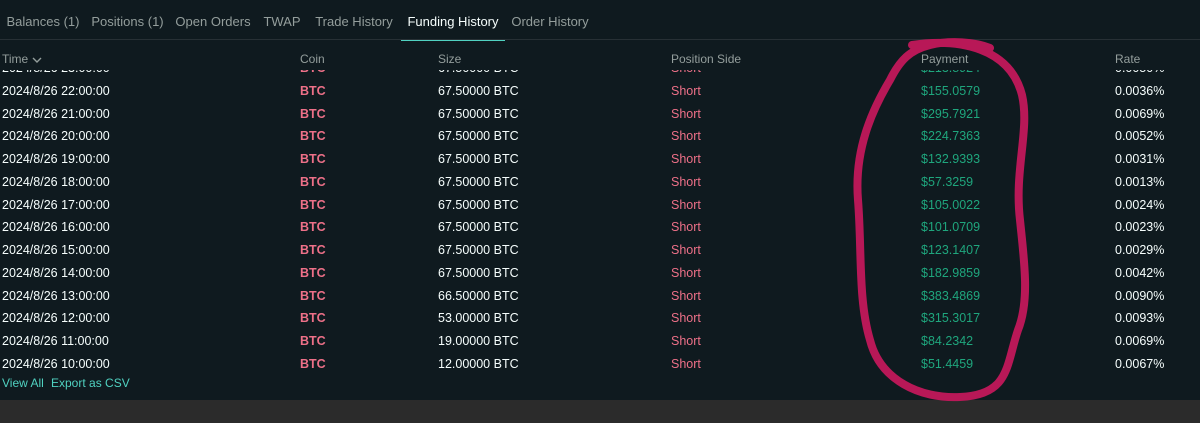 The image size is (1200, 423). Describe the element at coordinates (23, 383) in the screenshot. I see `view-all-link: View All` at that location.